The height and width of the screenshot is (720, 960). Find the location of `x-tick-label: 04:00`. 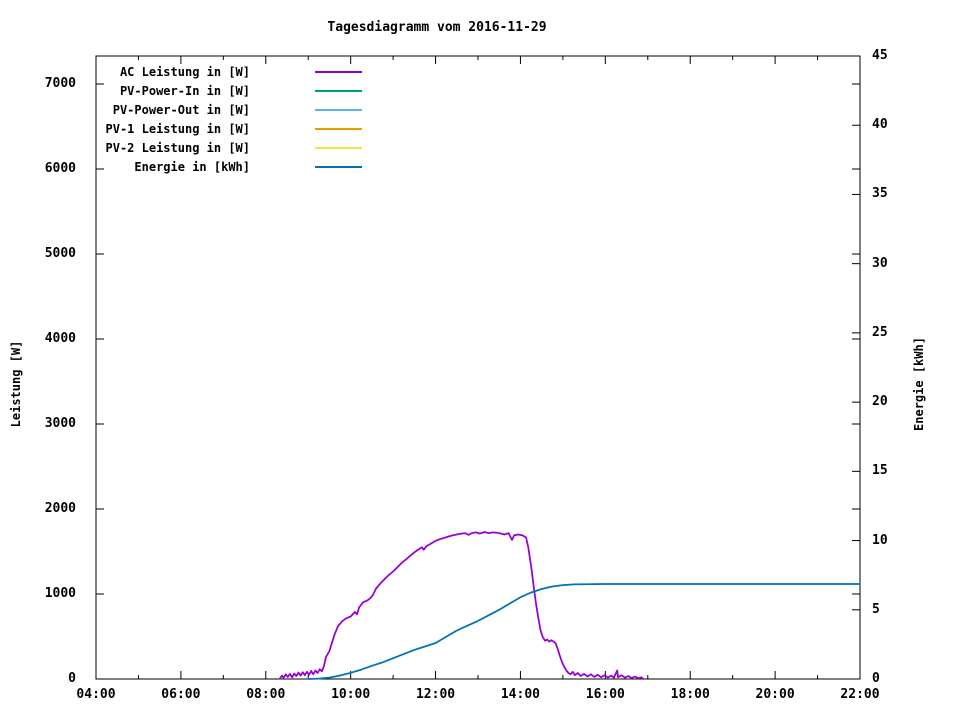

x-tick-label: 04:00 is located at coordinates (96, 694).